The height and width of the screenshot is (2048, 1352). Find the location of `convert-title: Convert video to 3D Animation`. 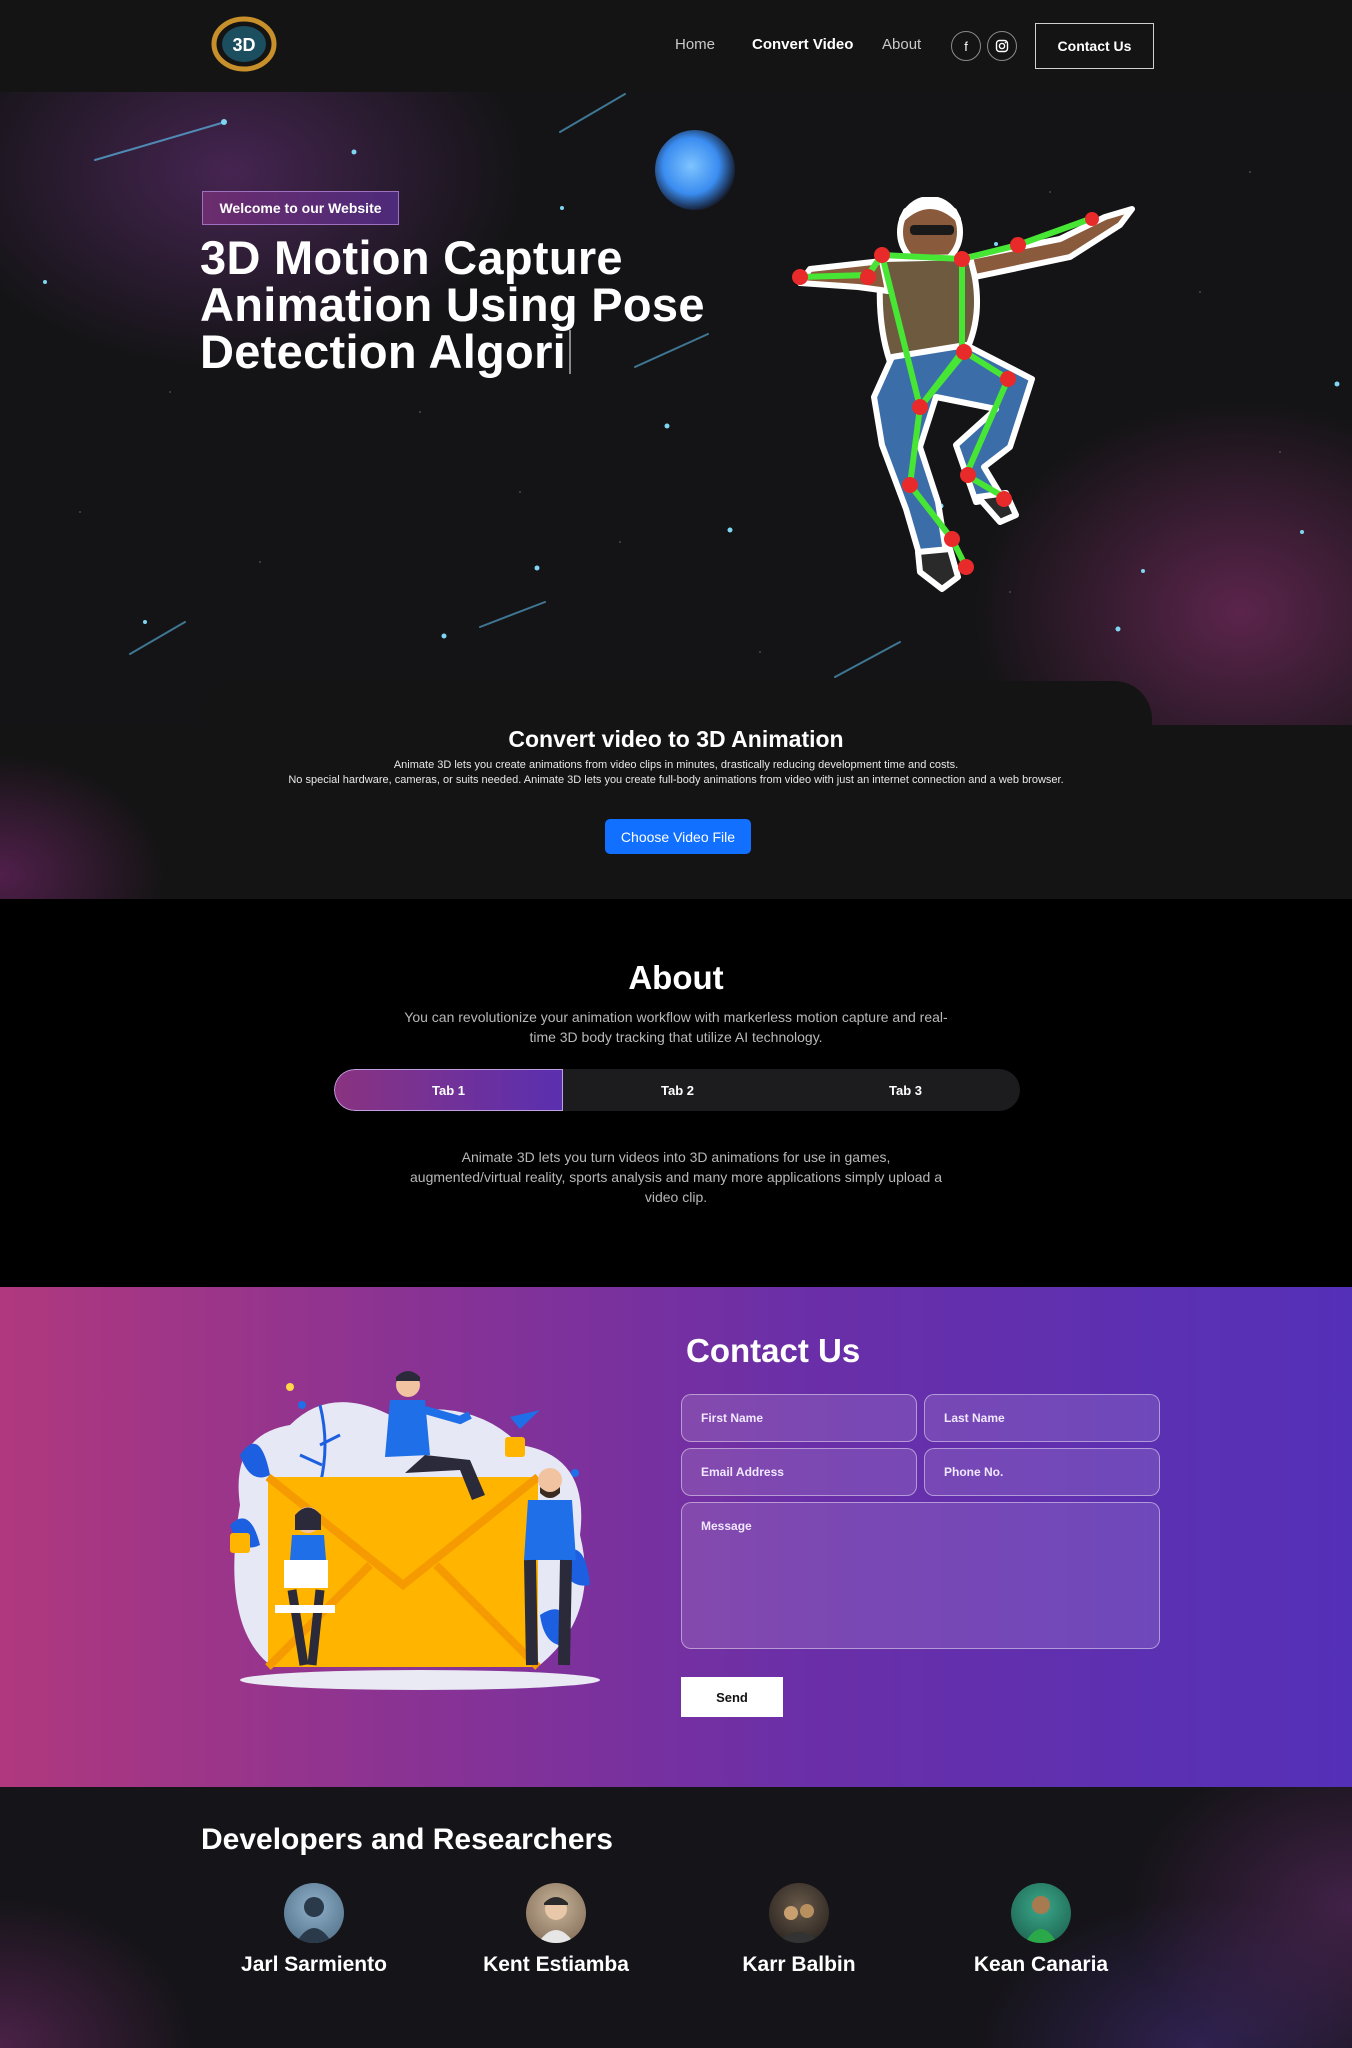

convert-title: Convert video to 3D Animation is located at coordinates (676, 739).